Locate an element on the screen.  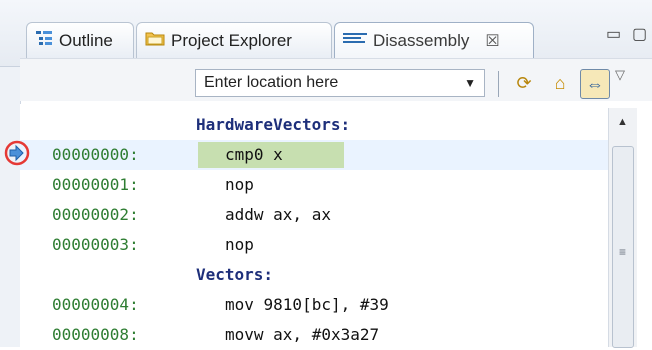
label-text: HardwareVectors: is located at coordinates (273, 124).